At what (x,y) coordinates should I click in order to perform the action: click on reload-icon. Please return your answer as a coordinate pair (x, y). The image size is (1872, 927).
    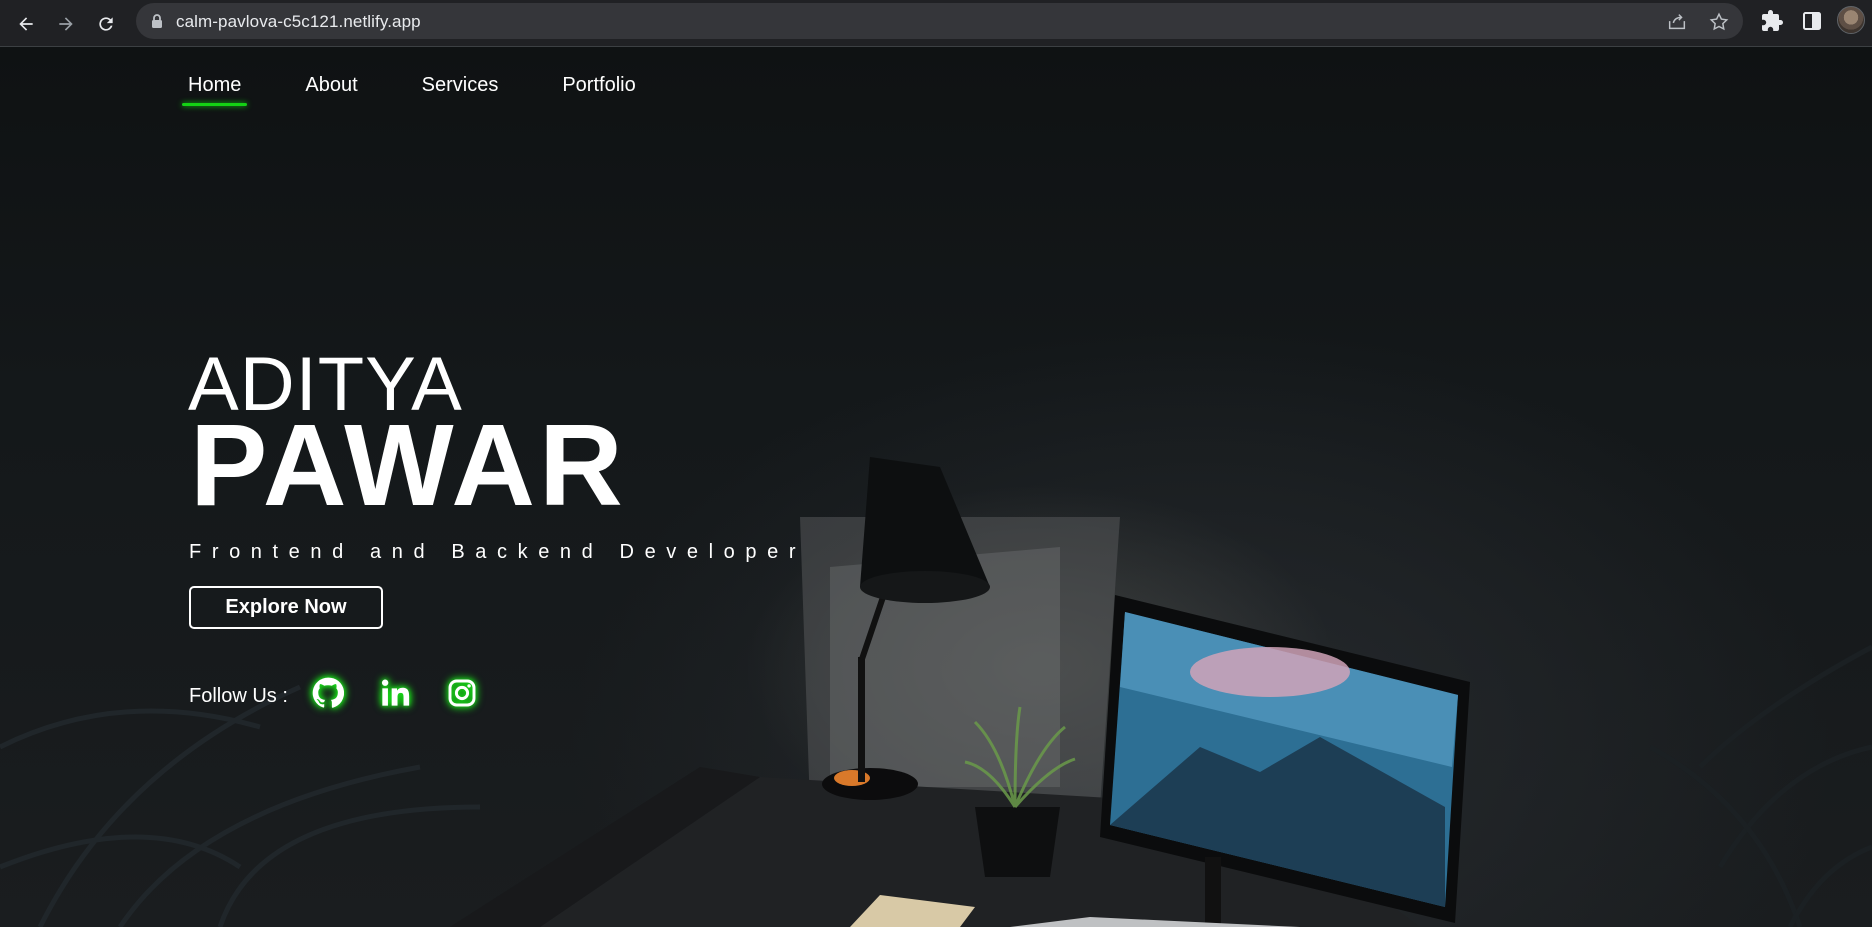
    Looking at the image, I should click on (106, 24).